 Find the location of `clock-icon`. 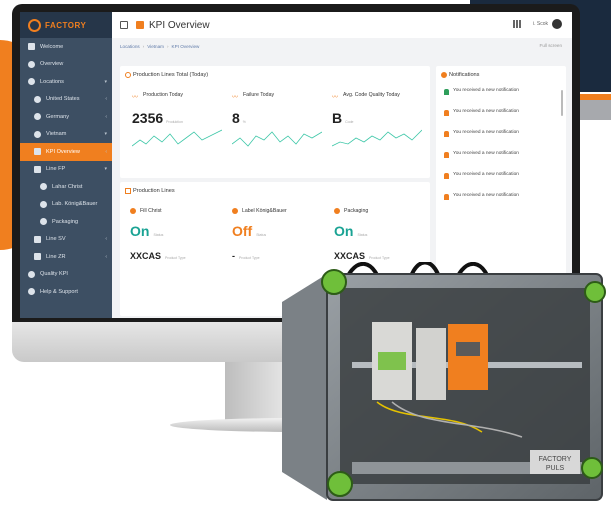

clock-icon is located at coordinates (128, 75).